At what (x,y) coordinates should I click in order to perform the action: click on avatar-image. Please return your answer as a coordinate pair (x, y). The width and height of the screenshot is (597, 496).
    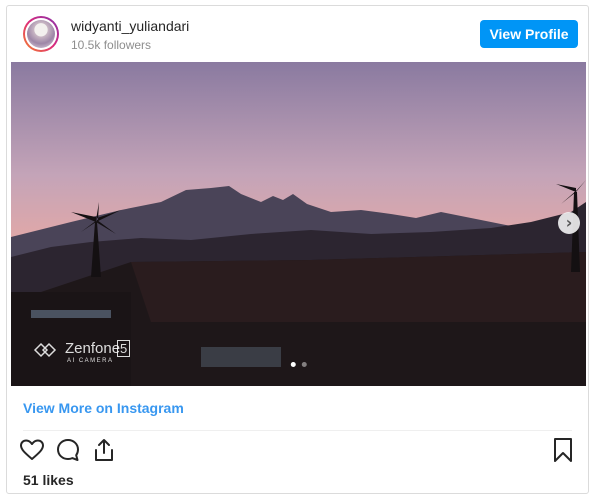
    Looking at the image, I should click on (41, 34).